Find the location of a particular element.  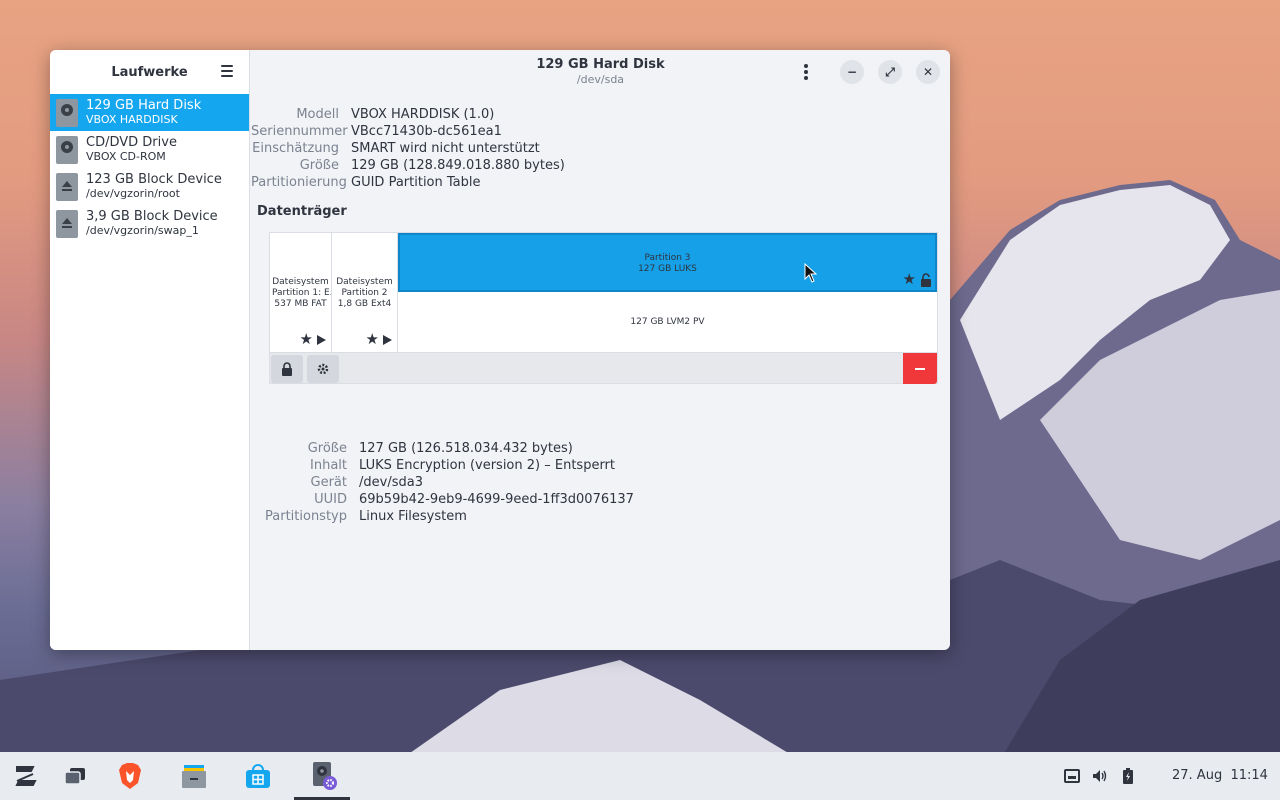

drive-item-cd-dvd: CD/DVD Drive VBOX CD-ROM is located at coordinates (149, 149).